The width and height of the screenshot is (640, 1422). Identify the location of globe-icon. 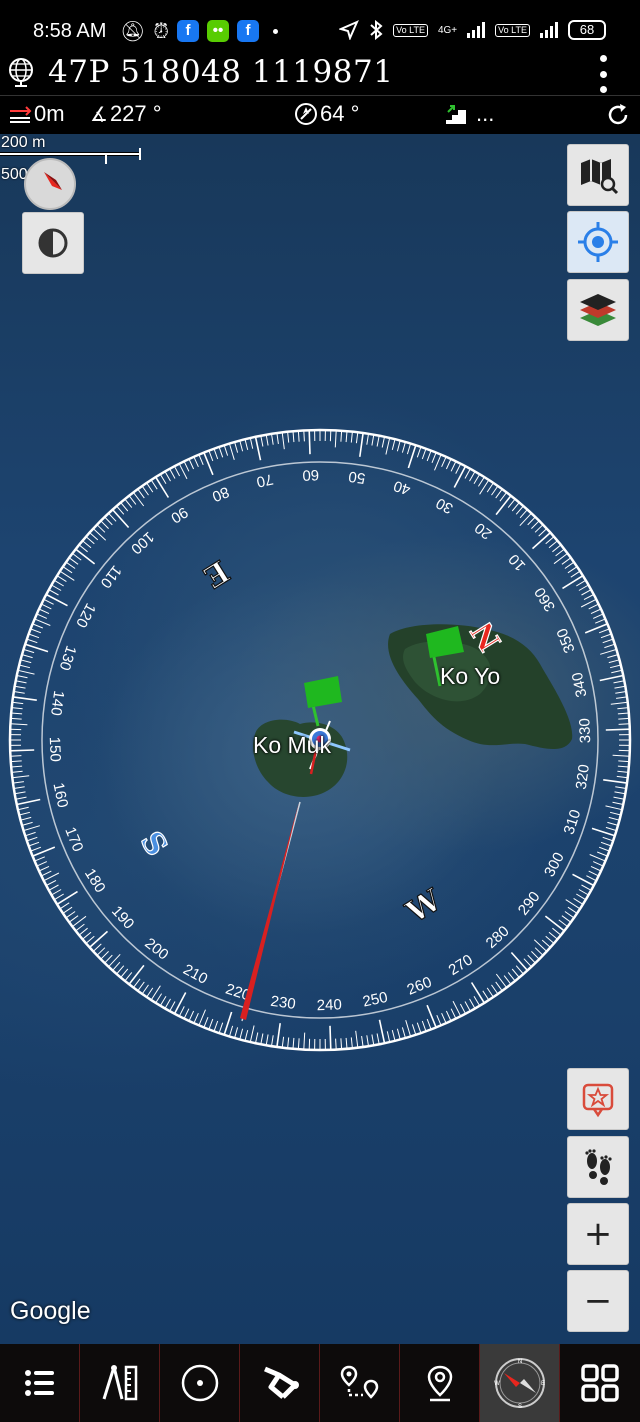
(21, 72).